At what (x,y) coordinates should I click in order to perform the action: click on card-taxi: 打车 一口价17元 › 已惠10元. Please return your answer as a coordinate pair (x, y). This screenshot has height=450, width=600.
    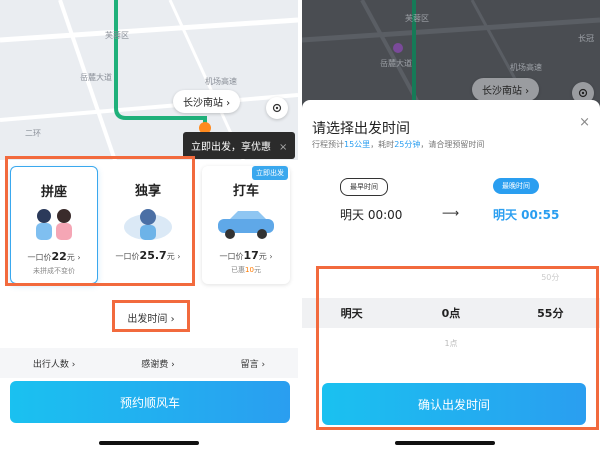
    Looking at the image, I should click on (246, 225).